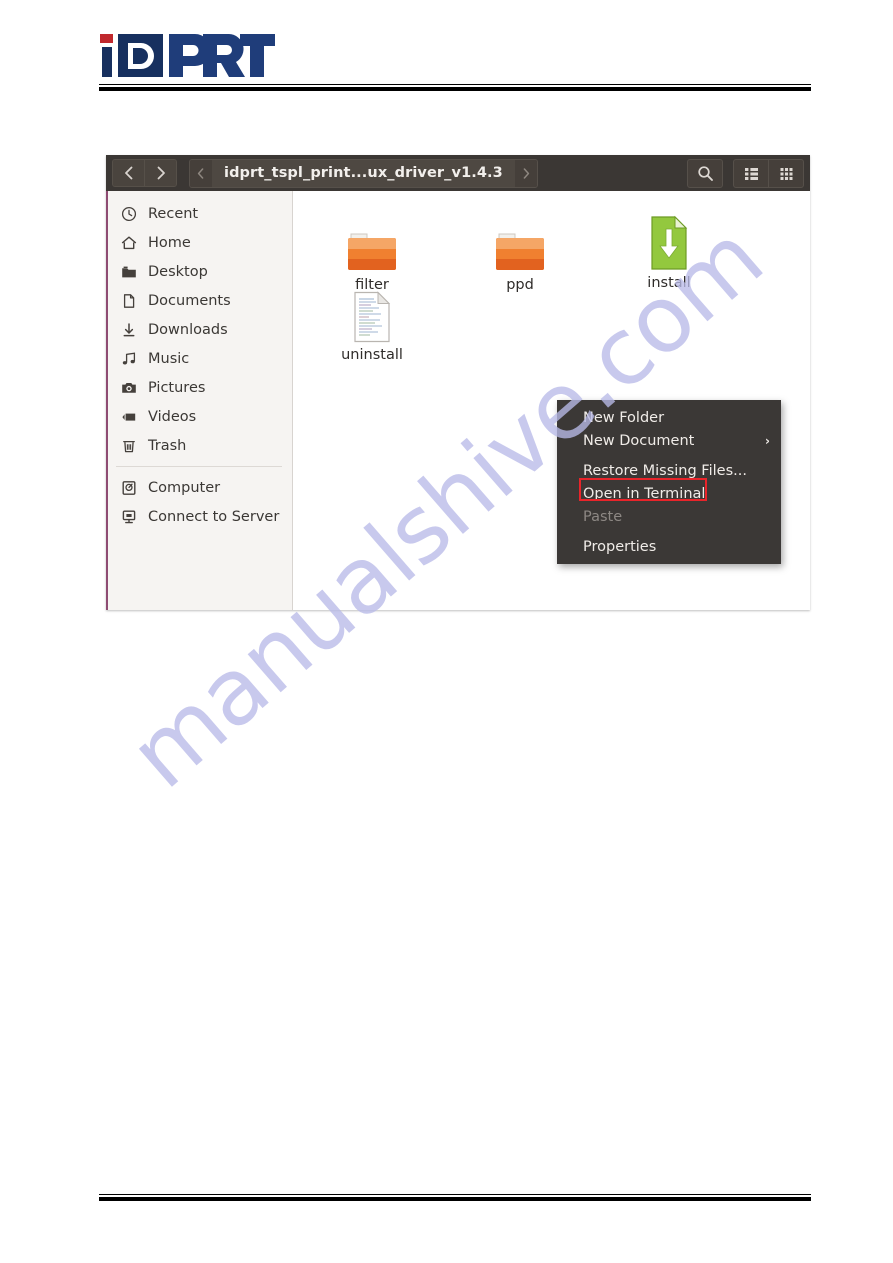 The image size is (893, 1263). I want to click on file-item-label: install, so click(669, 283).